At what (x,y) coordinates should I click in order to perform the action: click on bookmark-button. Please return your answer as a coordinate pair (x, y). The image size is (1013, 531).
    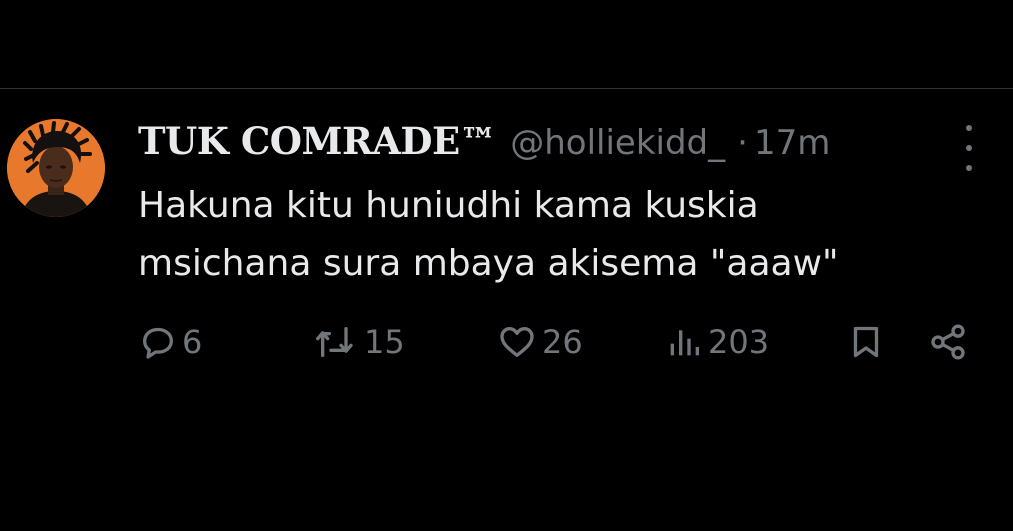
    Looking at the image, I should click on (866, 342).